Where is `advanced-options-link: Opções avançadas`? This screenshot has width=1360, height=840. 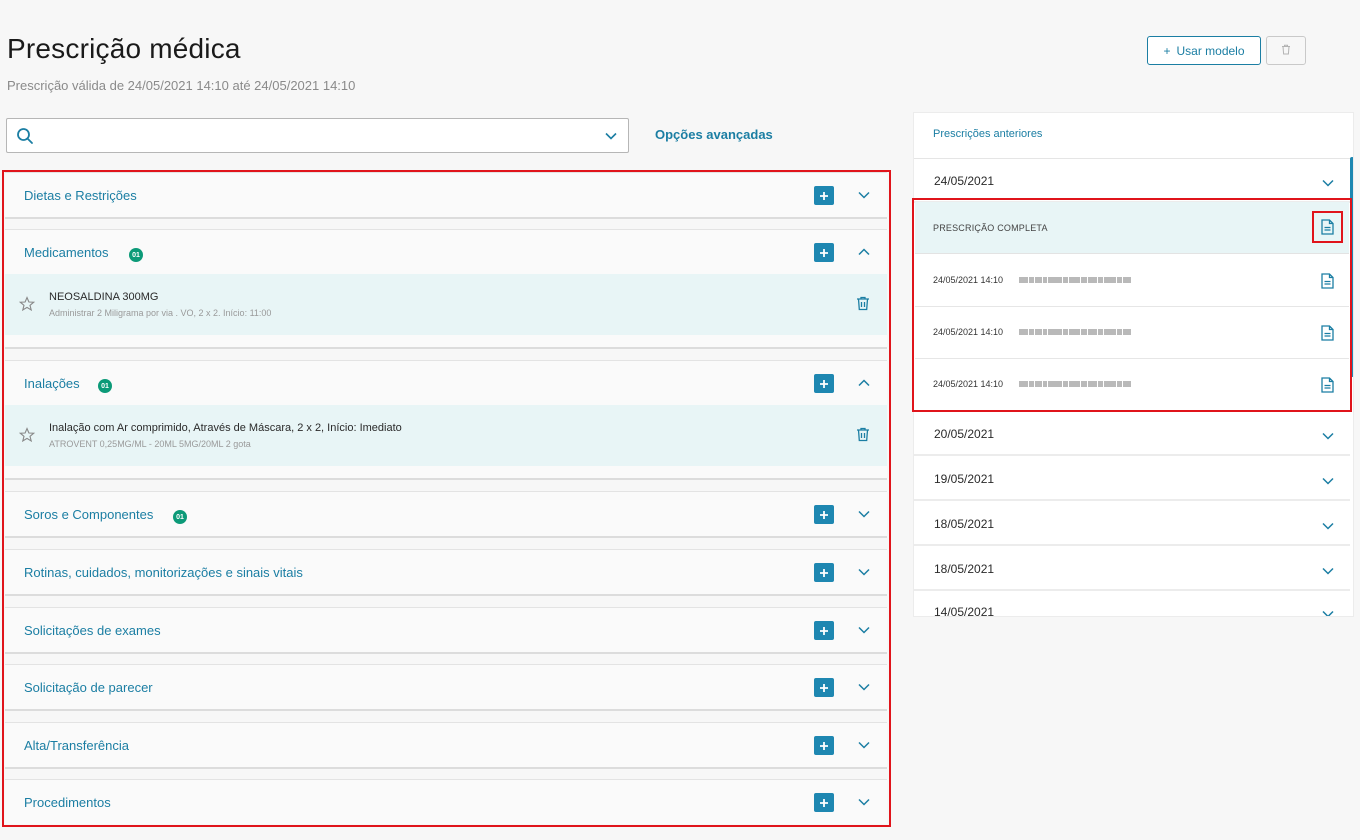
advanced-options-link: Opções avançadas is located at coordinates (714, 134).